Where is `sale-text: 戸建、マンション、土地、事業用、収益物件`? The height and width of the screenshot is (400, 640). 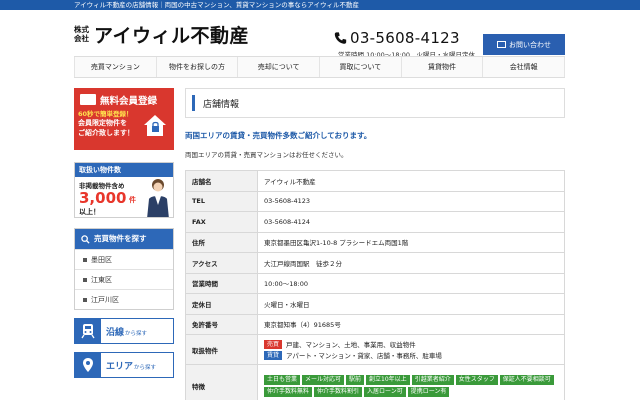
sale-text: 戸建、マンション、土地、事業用、収益物件 is located at coordinates (351, 345).